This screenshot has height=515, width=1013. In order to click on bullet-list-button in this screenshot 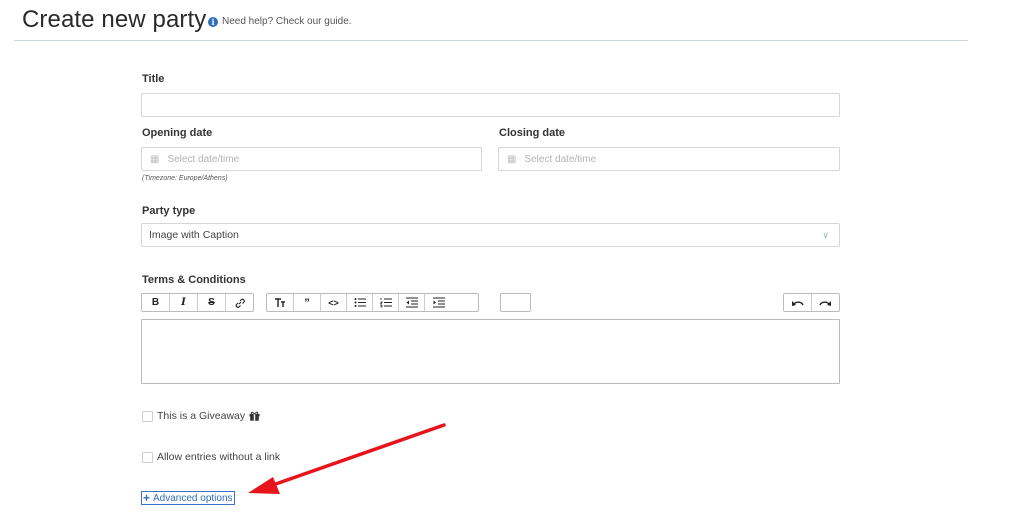, I will do `click(360, 302)`.